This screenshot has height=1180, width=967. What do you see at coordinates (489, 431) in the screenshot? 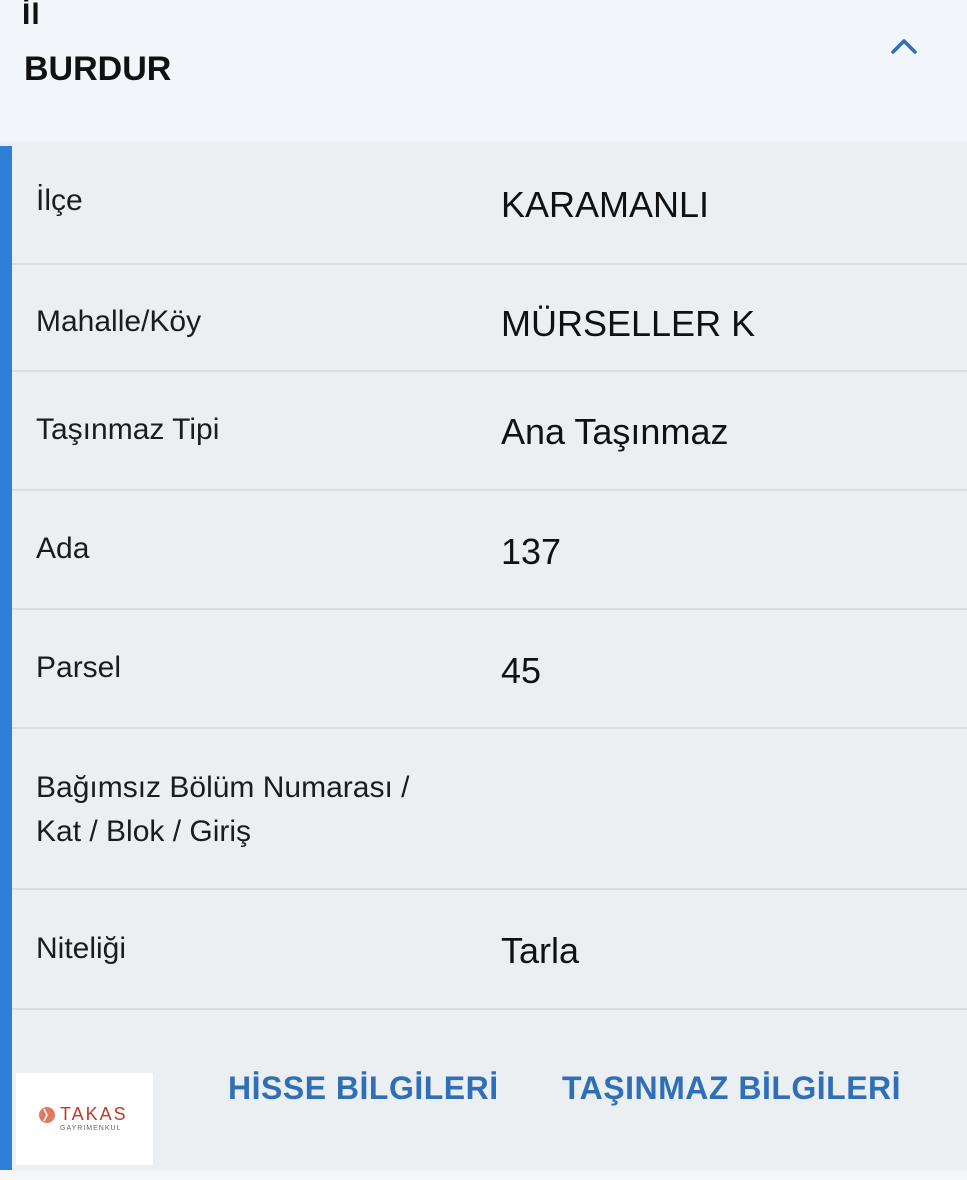
I see `row-property-type: Taşınmaz Tipi Ana Taşınmaz` at bounding box center [489, 431].